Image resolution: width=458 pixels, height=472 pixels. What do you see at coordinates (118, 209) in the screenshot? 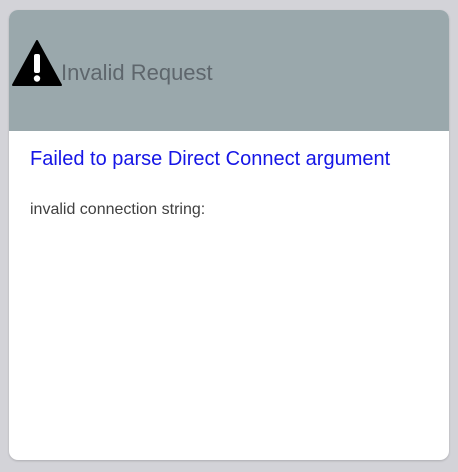
I see `error-detail: invalid connection string:` at bounding box center [118, 209].